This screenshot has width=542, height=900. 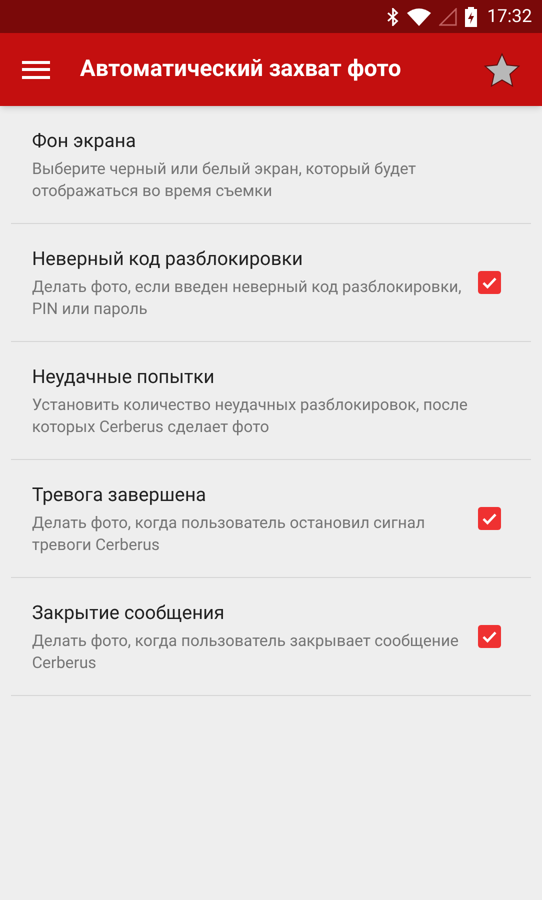 What do you see at coordinates (241, 69) in the screenshot?
I see `toolbar-title: Автоматический захват фото` at bounding box center [241, 69].